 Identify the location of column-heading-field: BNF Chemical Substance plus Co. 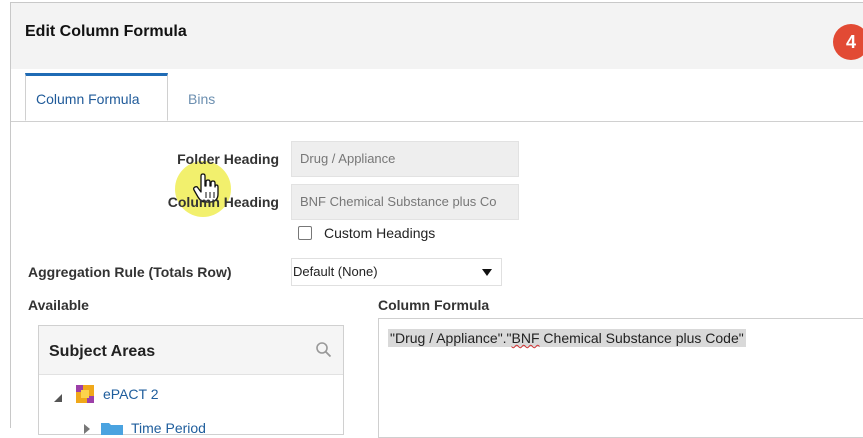
(405, 202).